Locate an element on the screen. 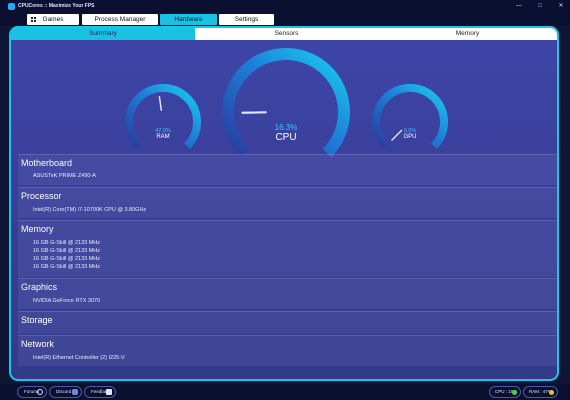 The image size is (570, 400). motherboard-line: ASUSTeK PRIME Z490-A is located at coordinates (64, 176).